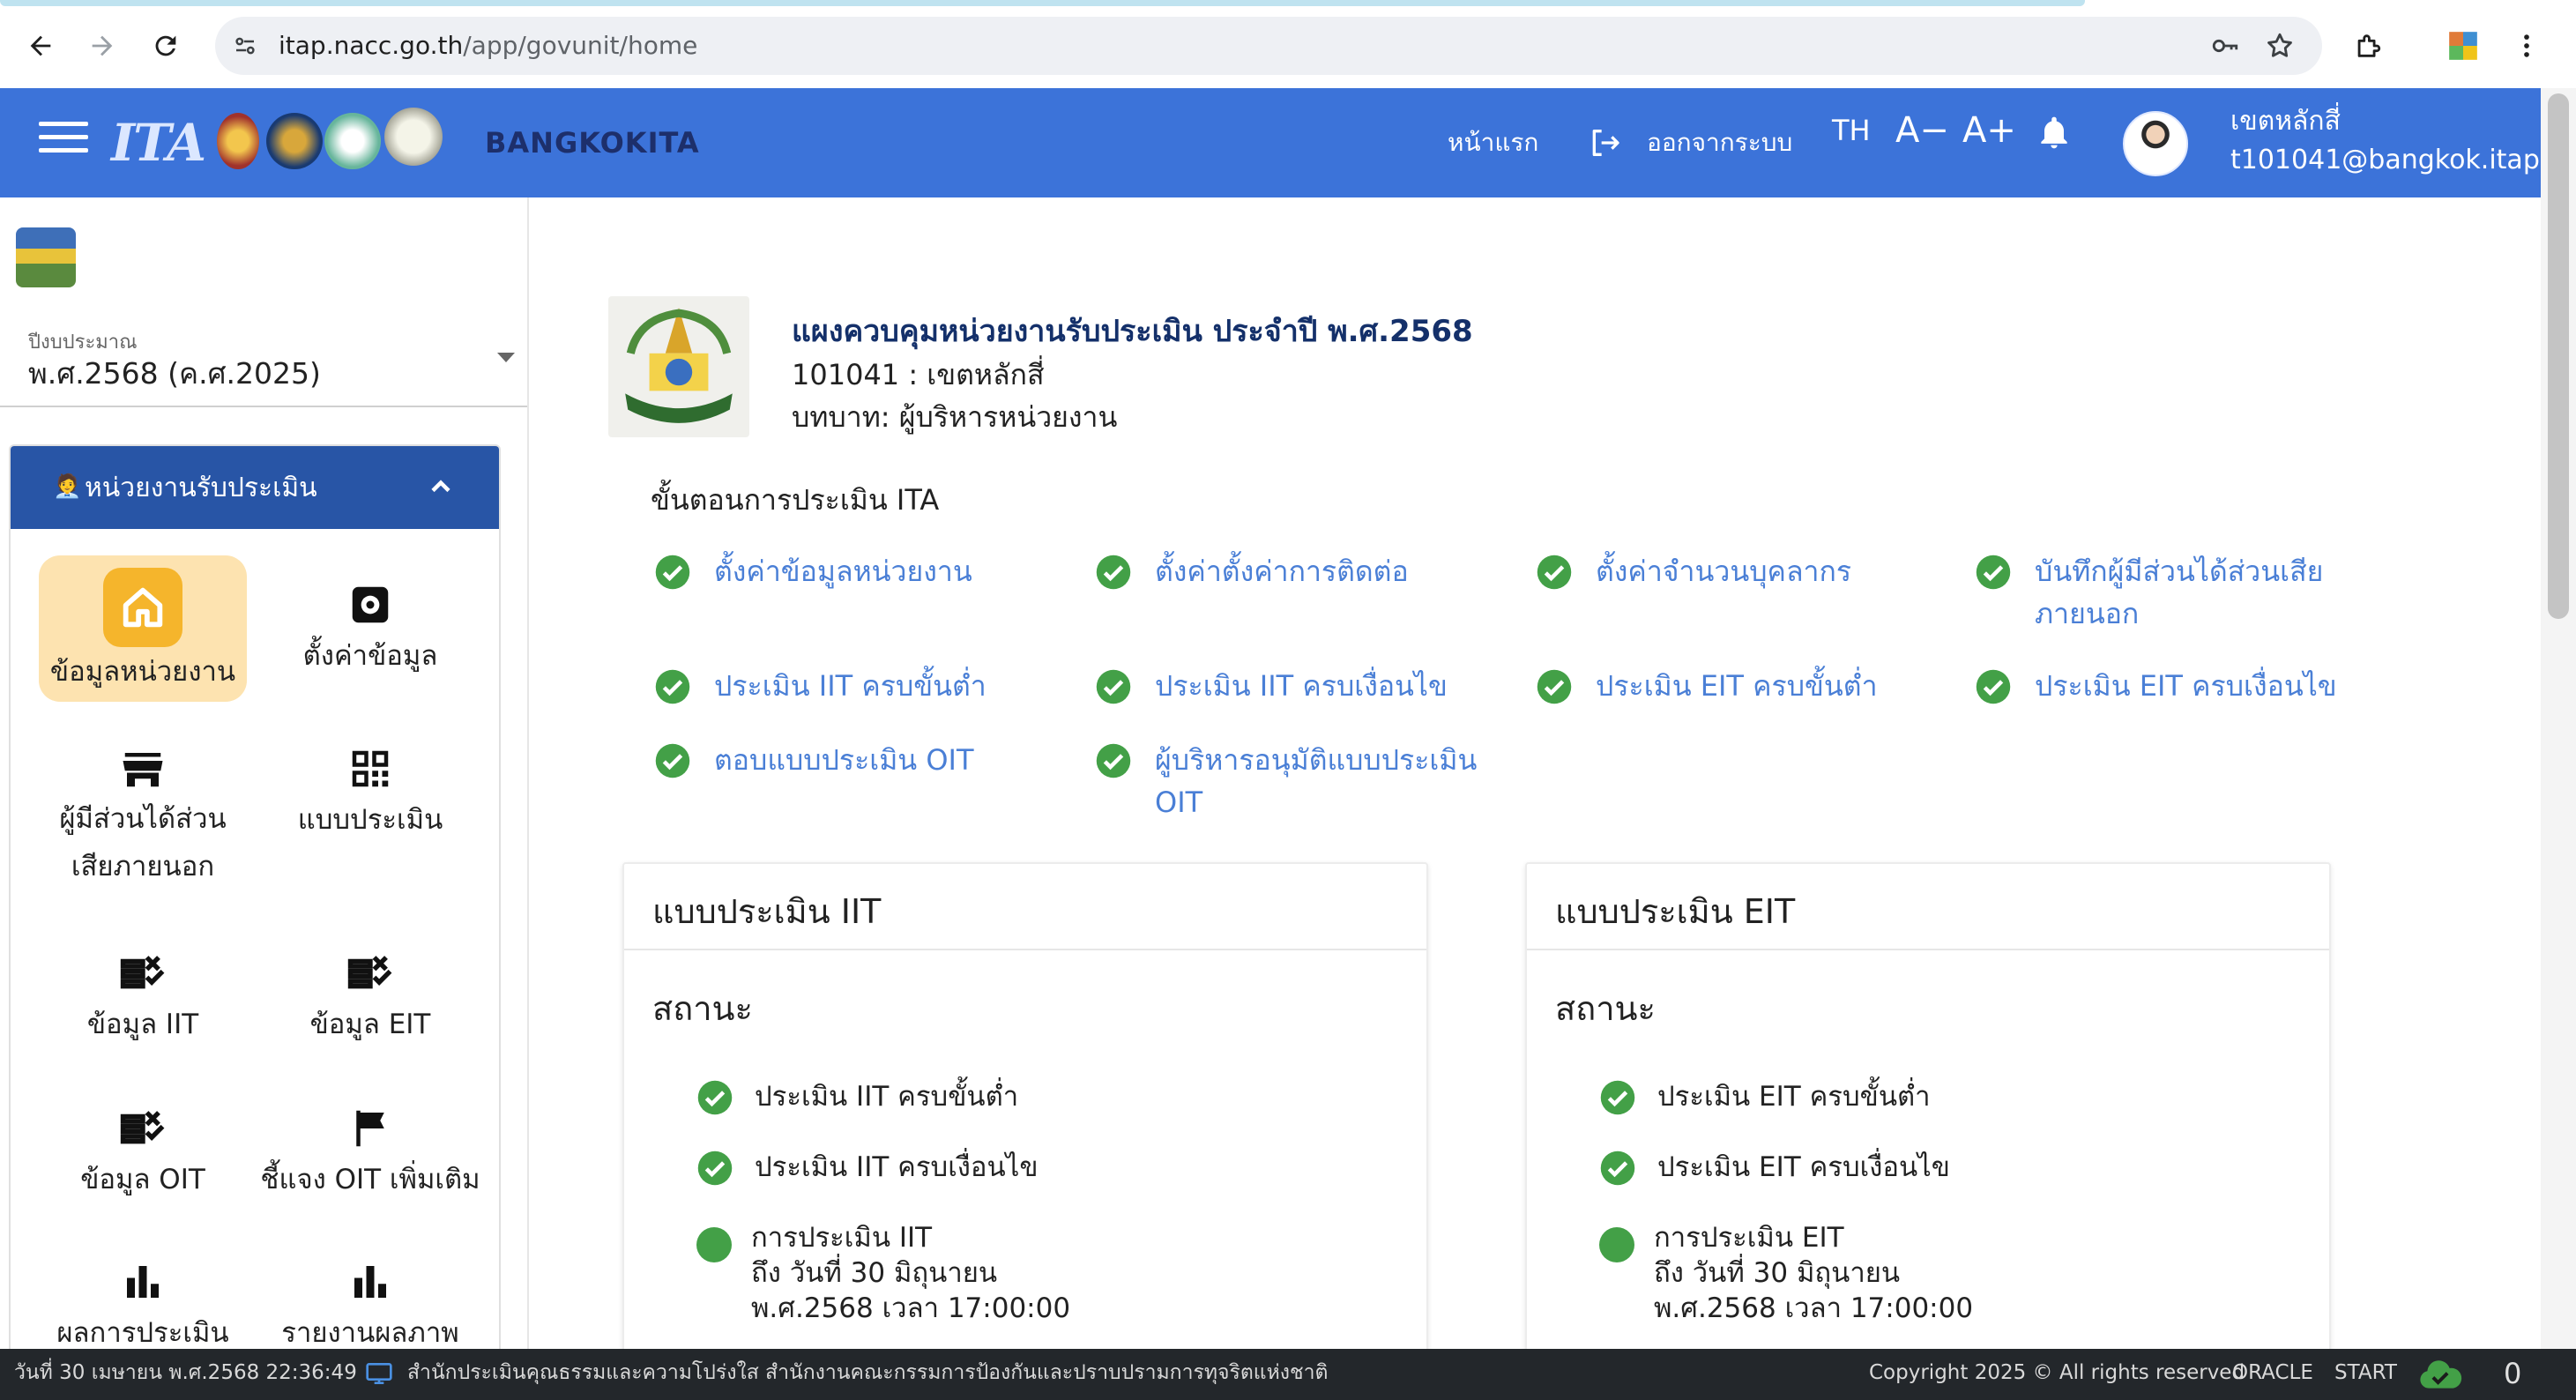  Describe the element at coordinates (441, 487) in the screenshot. I see `chevron-up-icon` at that location.